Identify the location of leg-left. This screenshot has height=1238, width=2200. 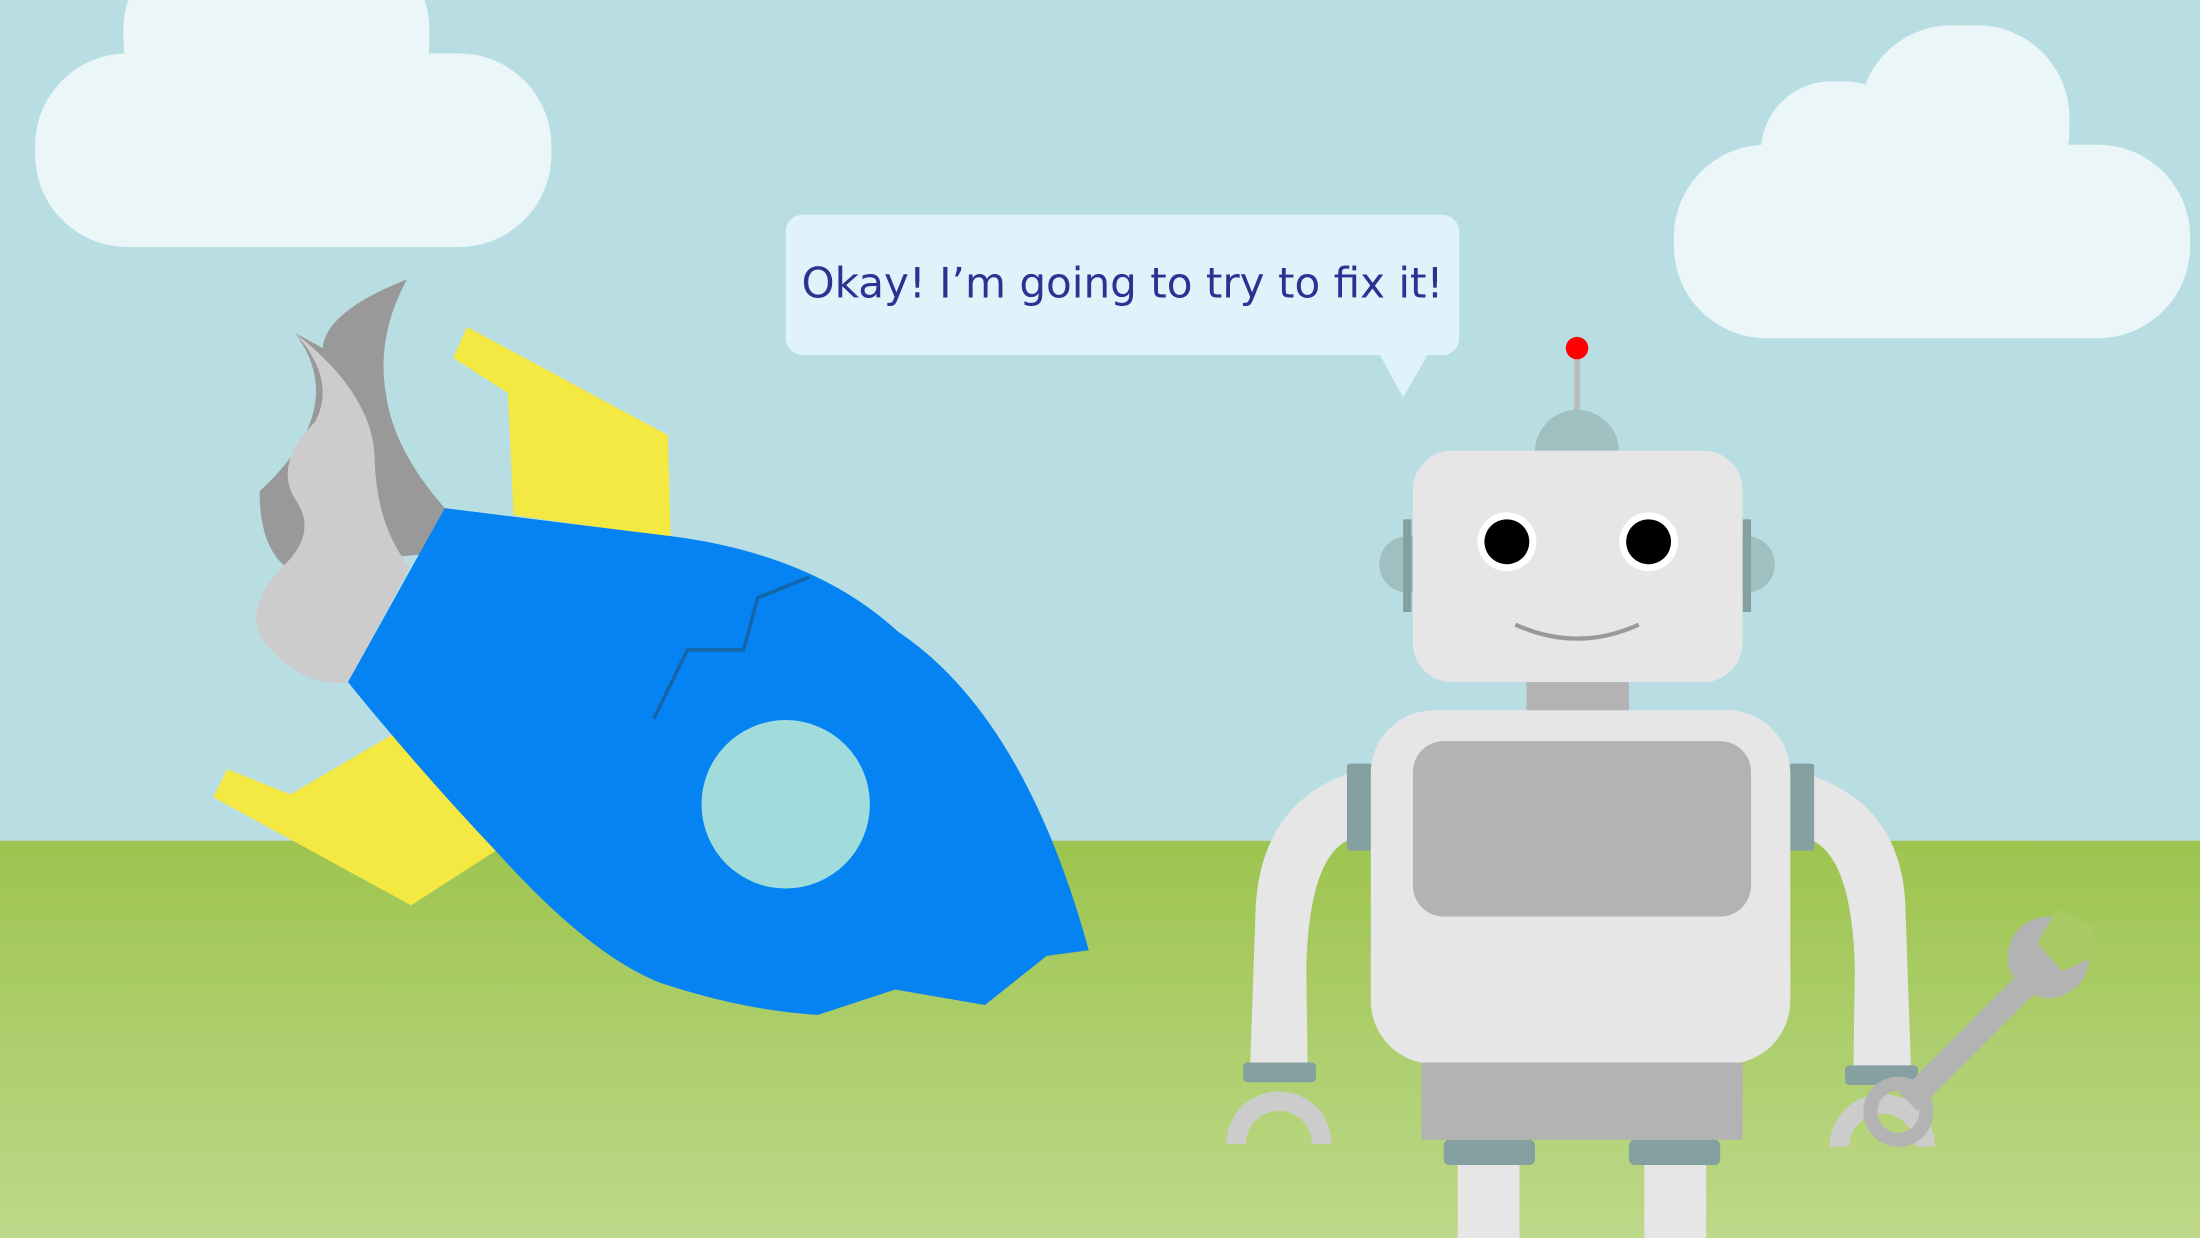
(1488, 1200).